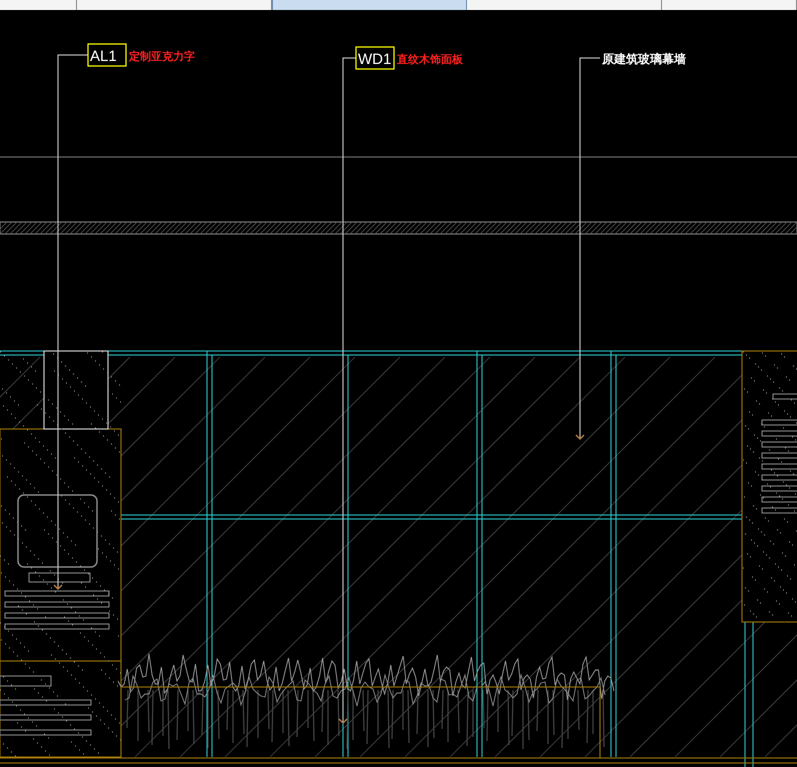  Describe the element at coordinates (375, 58) in the screenshot. I see `material-tag: WD1` at that location.